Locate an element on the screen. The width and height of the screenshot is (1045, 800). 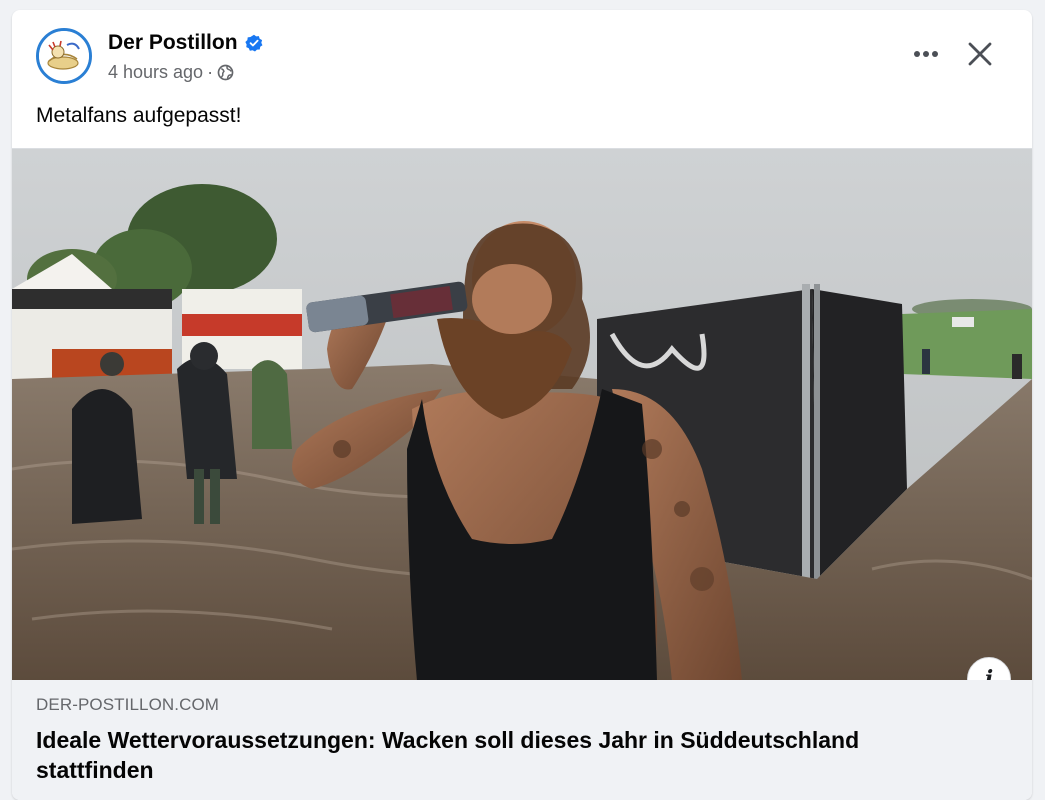
post-header: Der Postillon 4 hours ago · is located at coordinates (522, 55).